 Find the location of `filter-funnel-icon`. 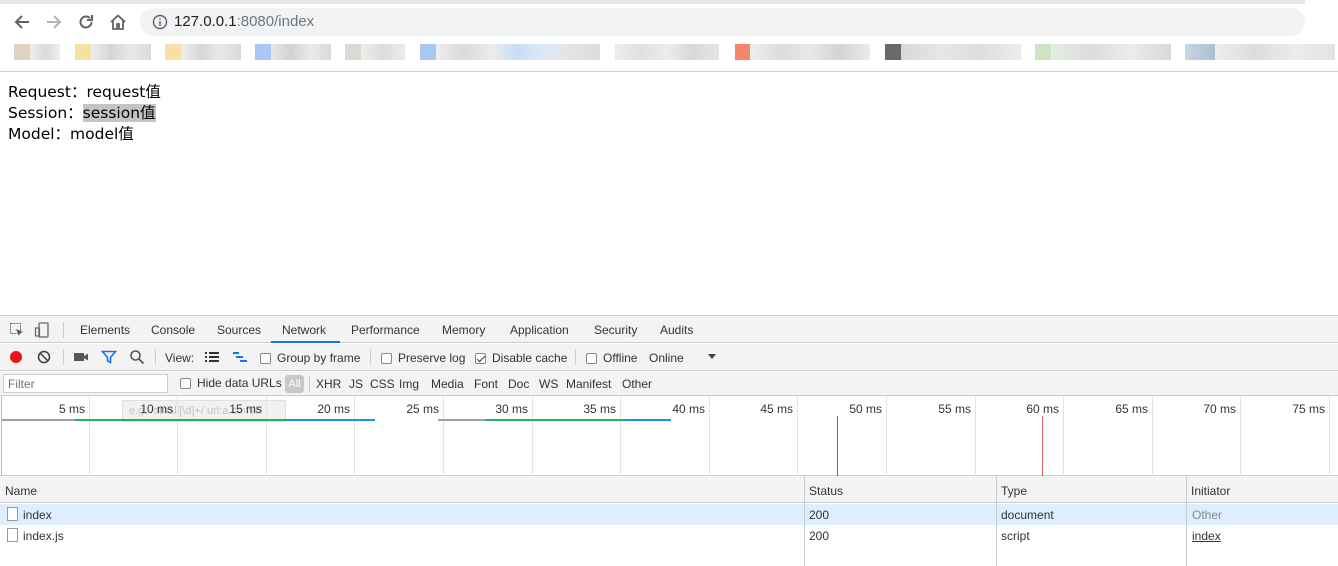

filter-funnel-icon is located at coordinates (109, 357).